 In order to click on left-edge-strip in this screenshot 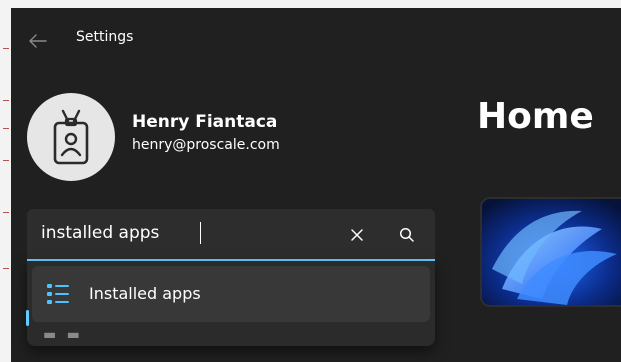, I will do `click(5, 181)`.